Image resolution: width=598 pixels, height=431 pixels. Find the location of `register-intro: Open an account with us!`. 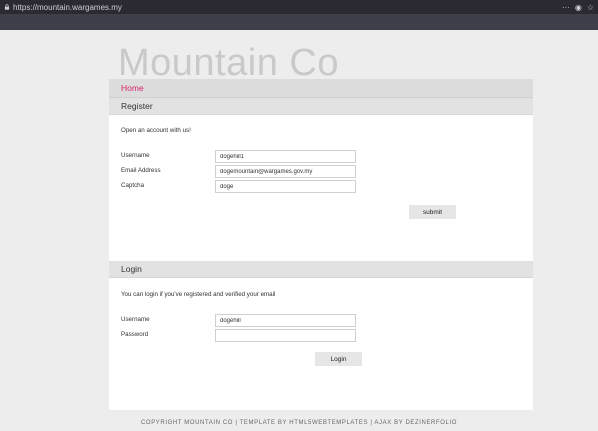

register-intro: Open an account with us! is located at coordinates (156, 130).